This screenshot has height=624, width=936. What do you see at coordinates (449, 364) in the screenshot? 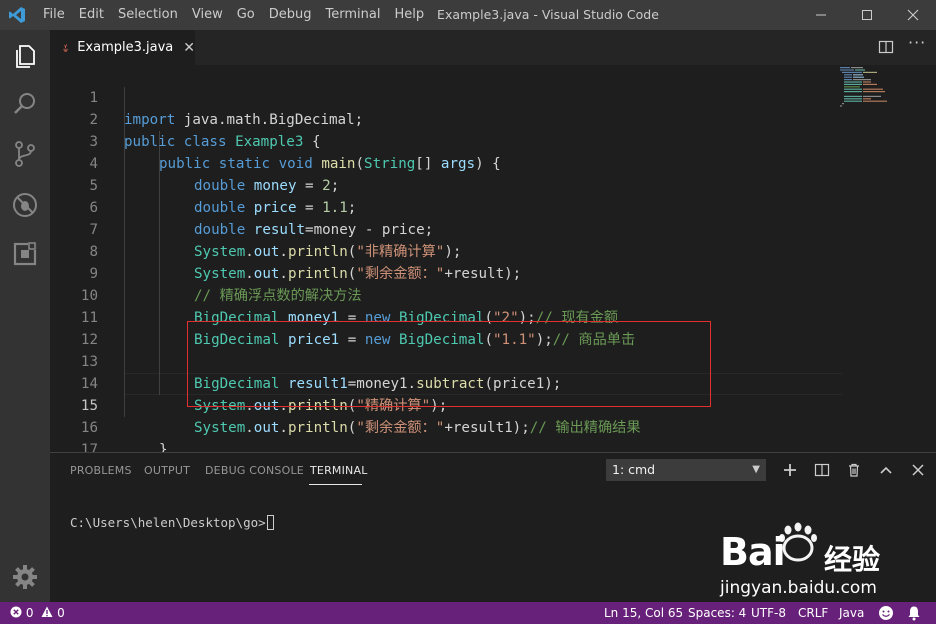
I see `annotation-highlight-box` at bounding box center [449, 364].